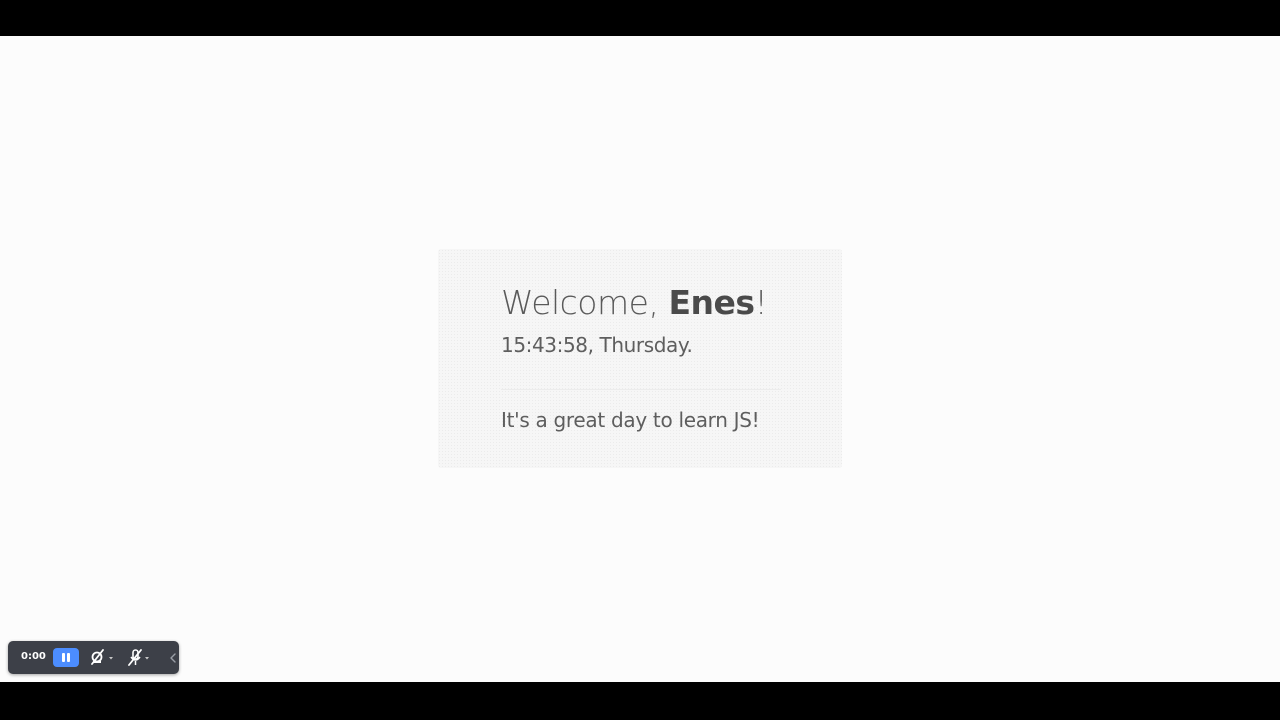 The width and height of the screenshot is (1280, 720). I want to click on camera-off-icon, so click(102, 657).